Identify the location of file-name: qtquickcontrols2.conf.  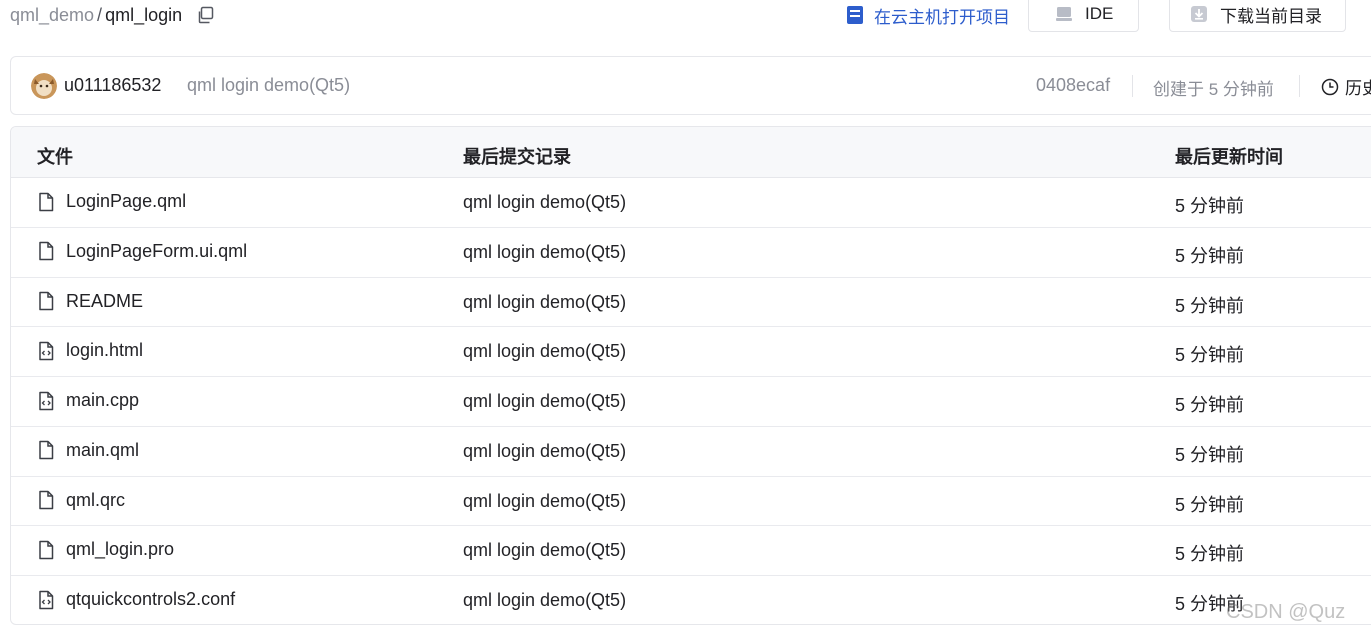
(151, 599).